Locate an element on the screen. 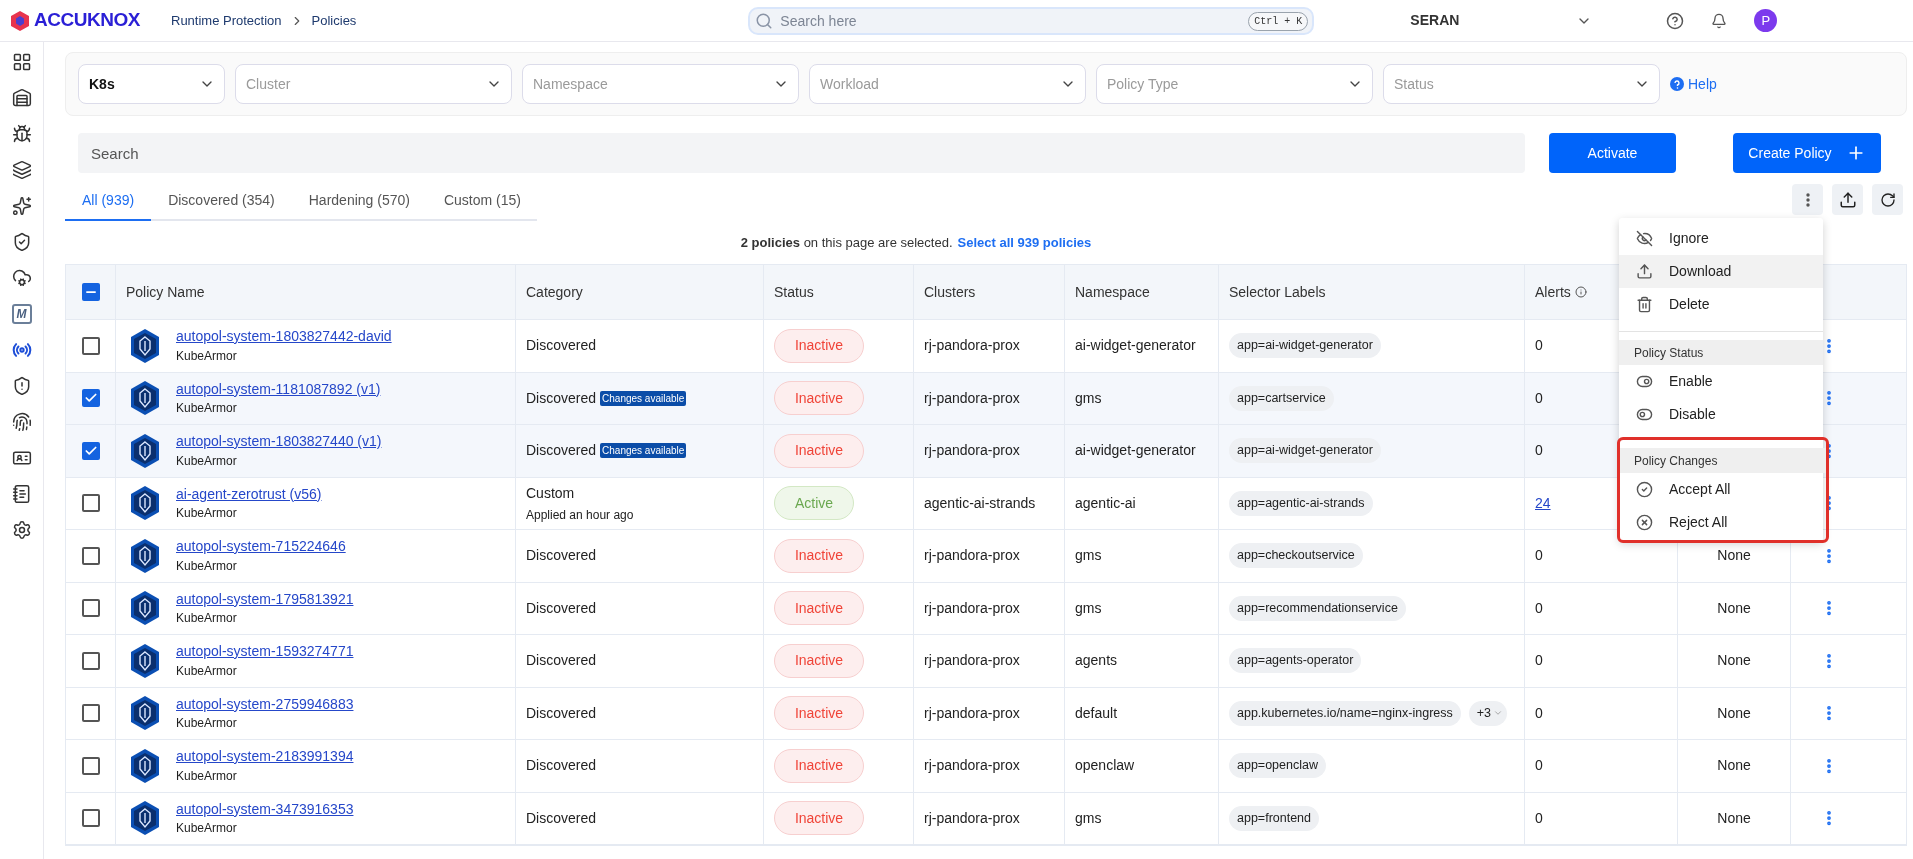 The height and width of the screenshot is (859, 1913). table-row: autopol-system-1795813921 KubeArmor Discovered Inactive rj-pandora-prox gms app=recommendationservice 0 None is located at coordinates (986, 608).